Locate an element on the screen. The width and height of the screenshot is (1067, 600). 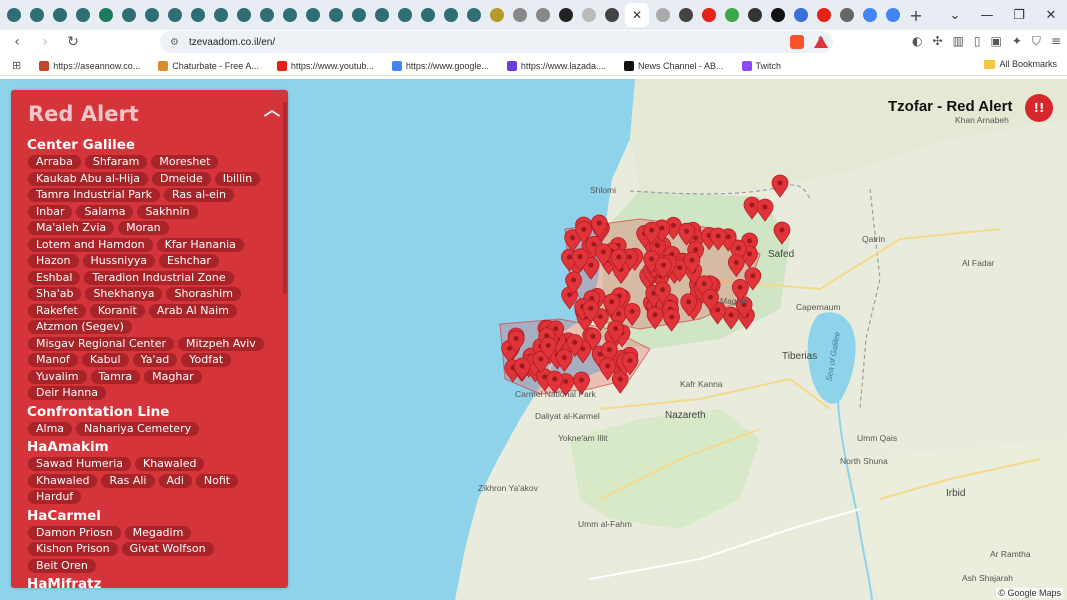
alert-town-chip: Yuvalim is located at coordinates (57, 376).